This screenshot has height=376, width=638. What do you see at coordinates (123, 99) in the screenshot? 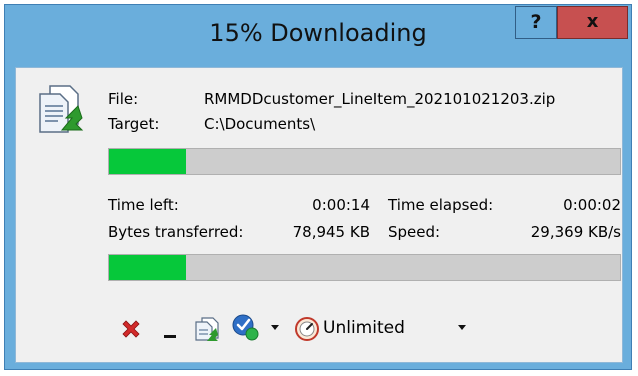
I see `file-label: File:` at bounding box center [123, 99].